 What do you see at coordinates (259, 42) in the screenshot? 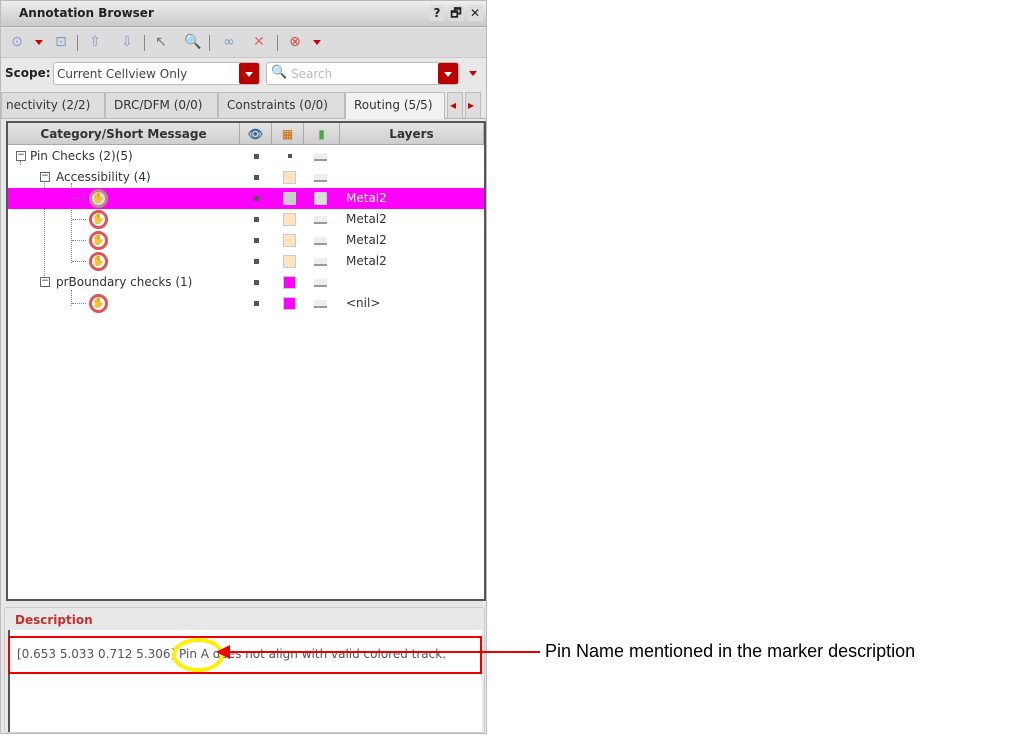
I see `unlink-icon: ✕` at bounding box center [259, 42].